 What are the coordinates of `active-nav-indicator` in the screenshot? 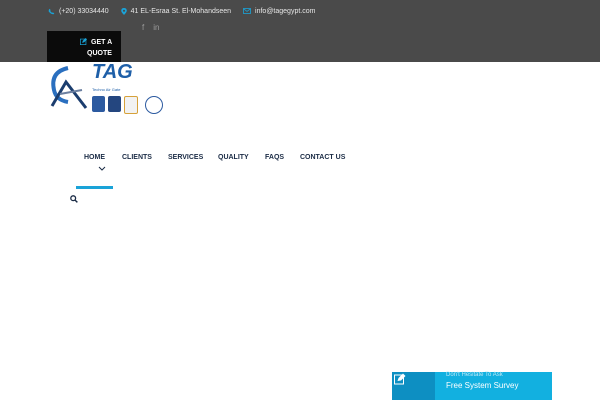 It's located at (94, 187).